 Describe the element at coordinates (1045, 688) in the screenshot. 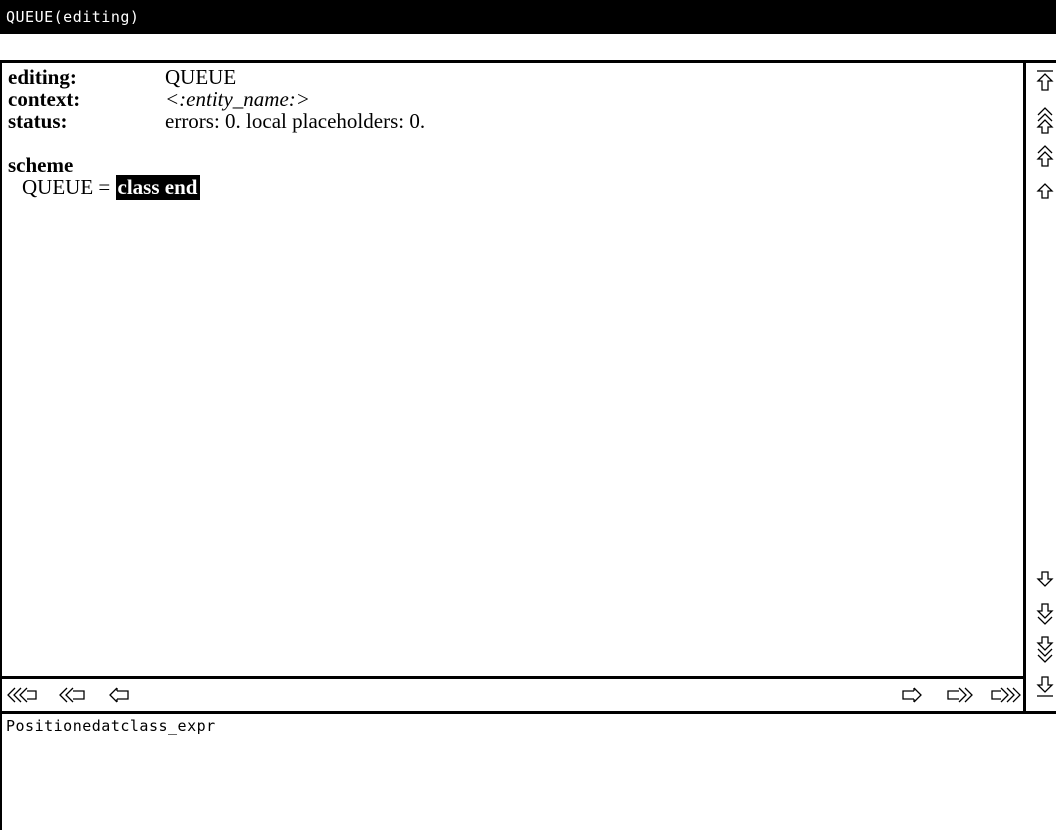

I see `scroll-to-bottom-icon` at that location.